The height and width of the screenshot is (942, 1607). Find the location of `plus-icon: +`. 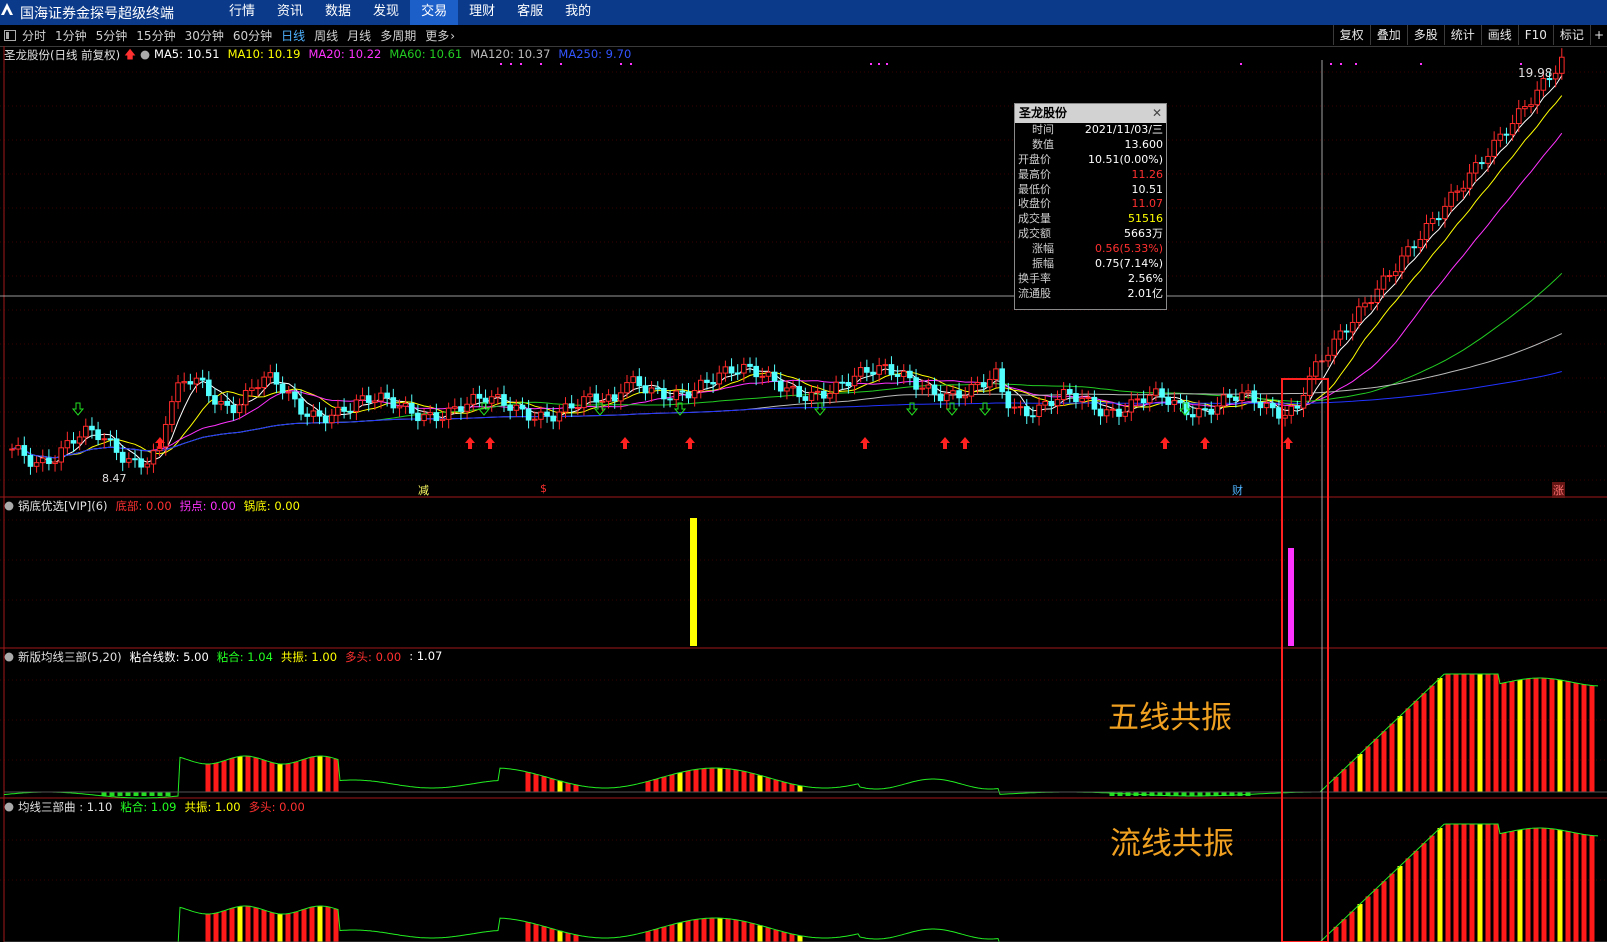

plus-icon: + is located at coordinates (1598, 35).